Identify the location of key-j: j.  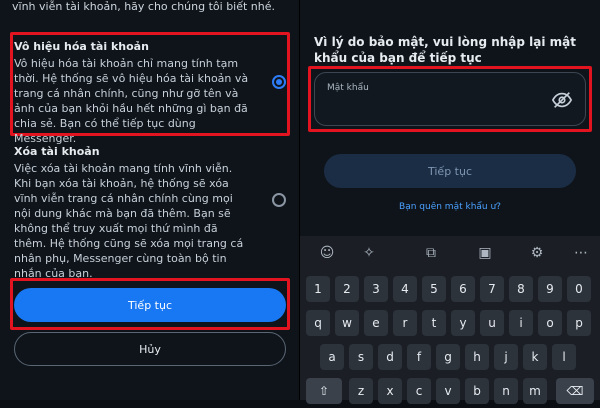
(506, 357).